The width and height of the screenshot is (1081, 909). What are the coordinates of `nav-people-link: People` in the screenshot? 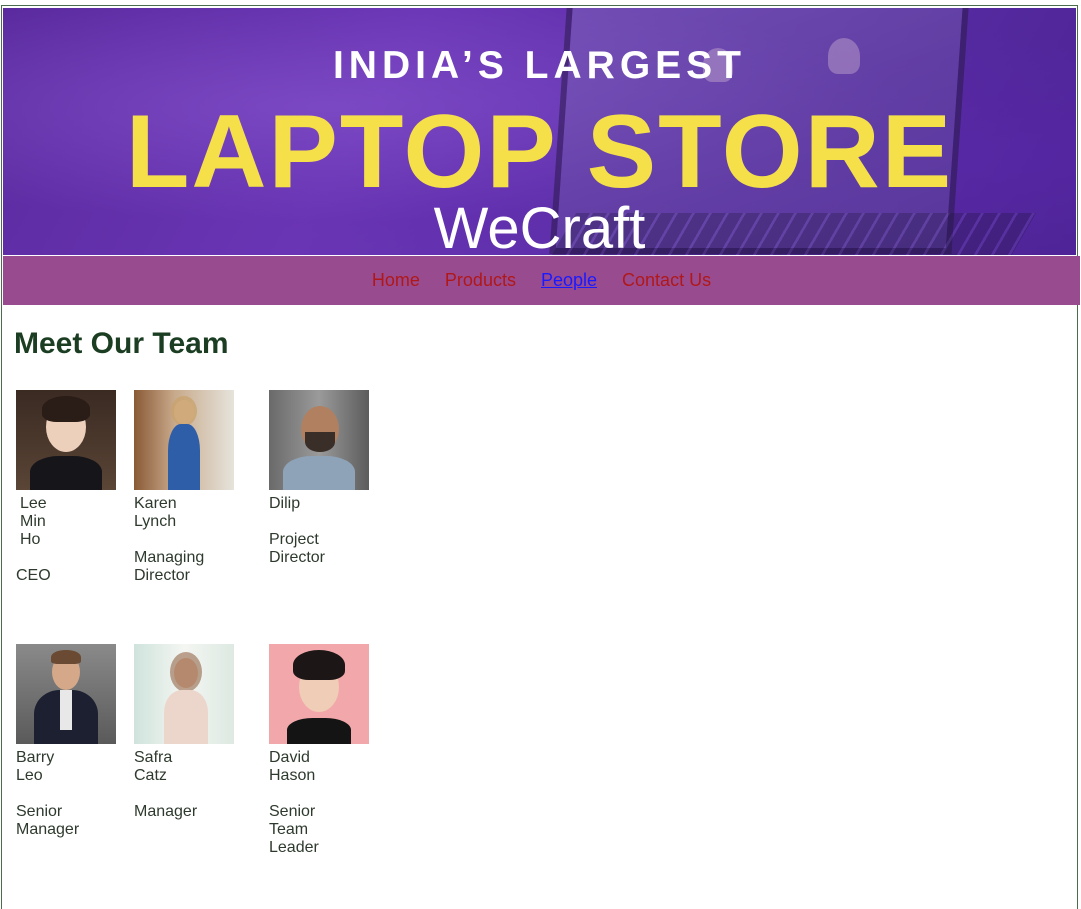 It's located at (569, 280).